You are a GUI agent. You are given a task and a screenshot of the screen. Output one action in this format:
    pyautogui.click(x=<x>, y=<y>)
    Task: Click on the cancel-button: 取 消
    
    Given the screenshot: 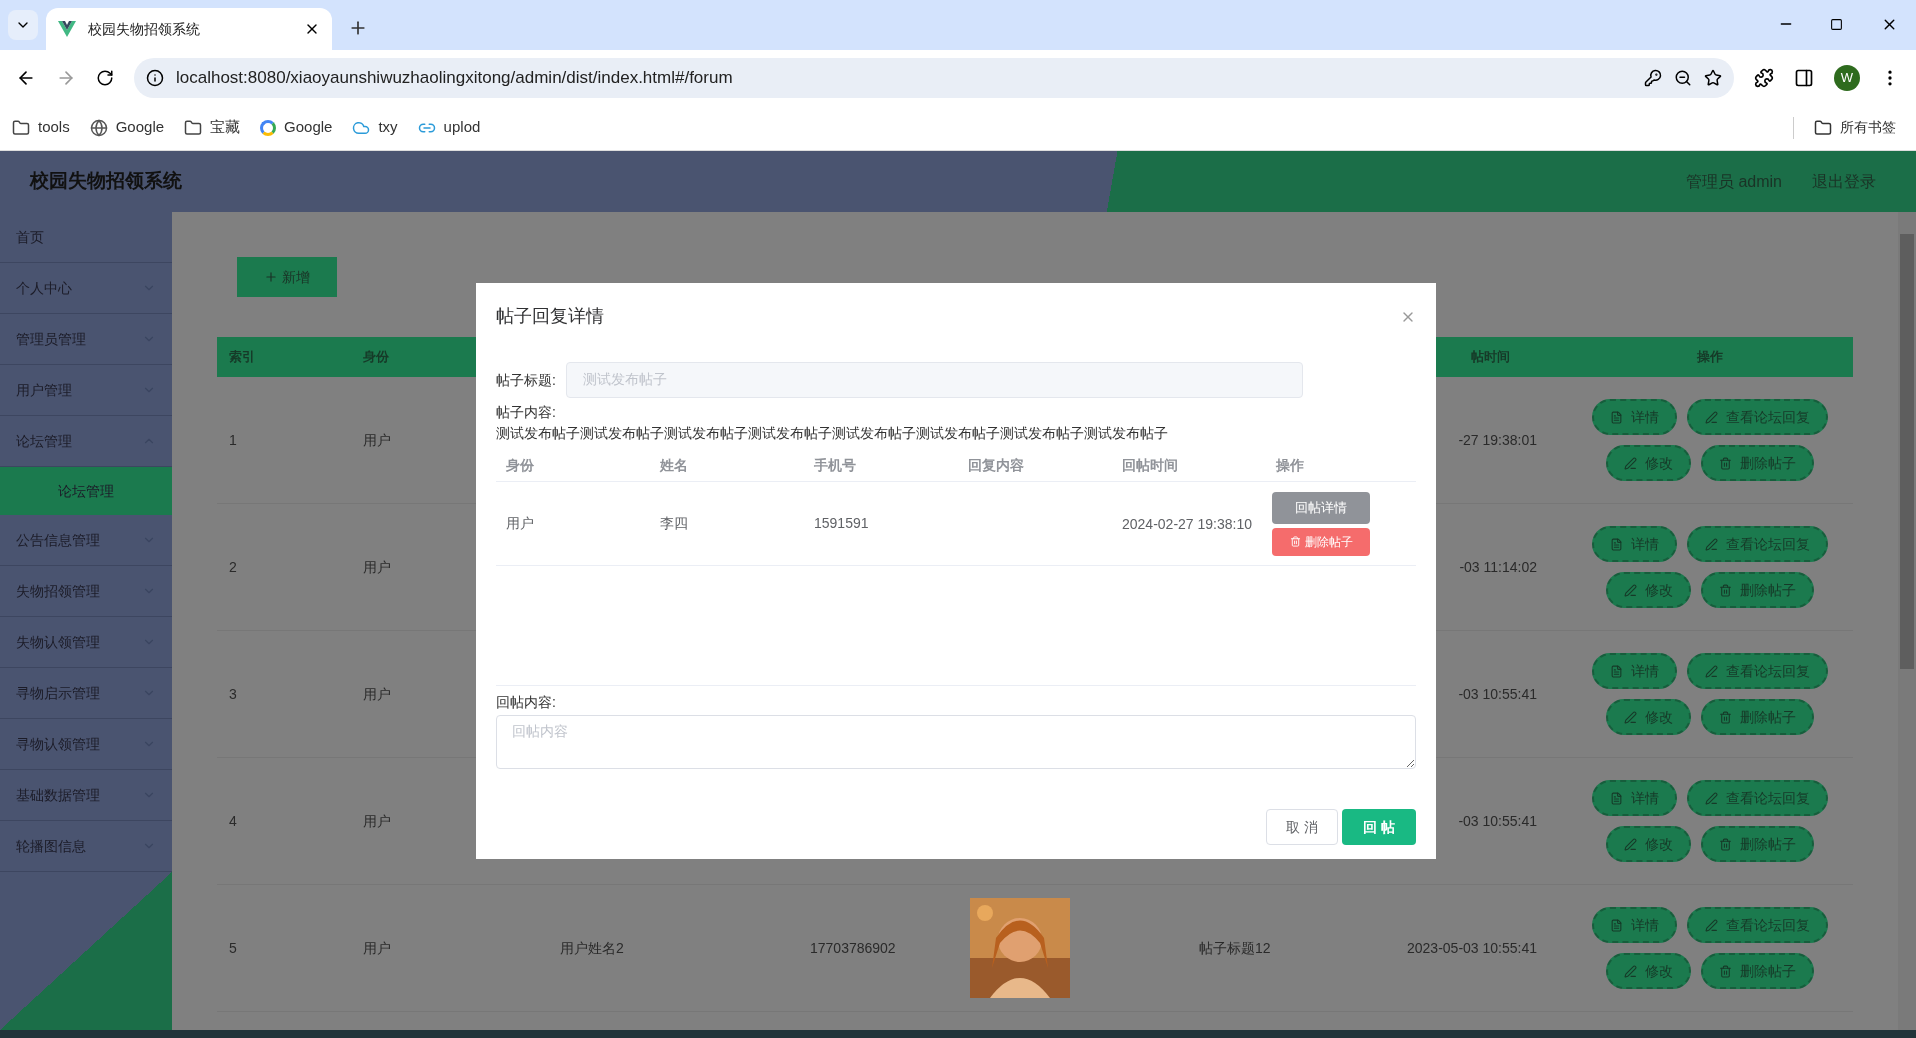 What is the action you would take?
    pyautogui.click(x=1302, y=827)
    